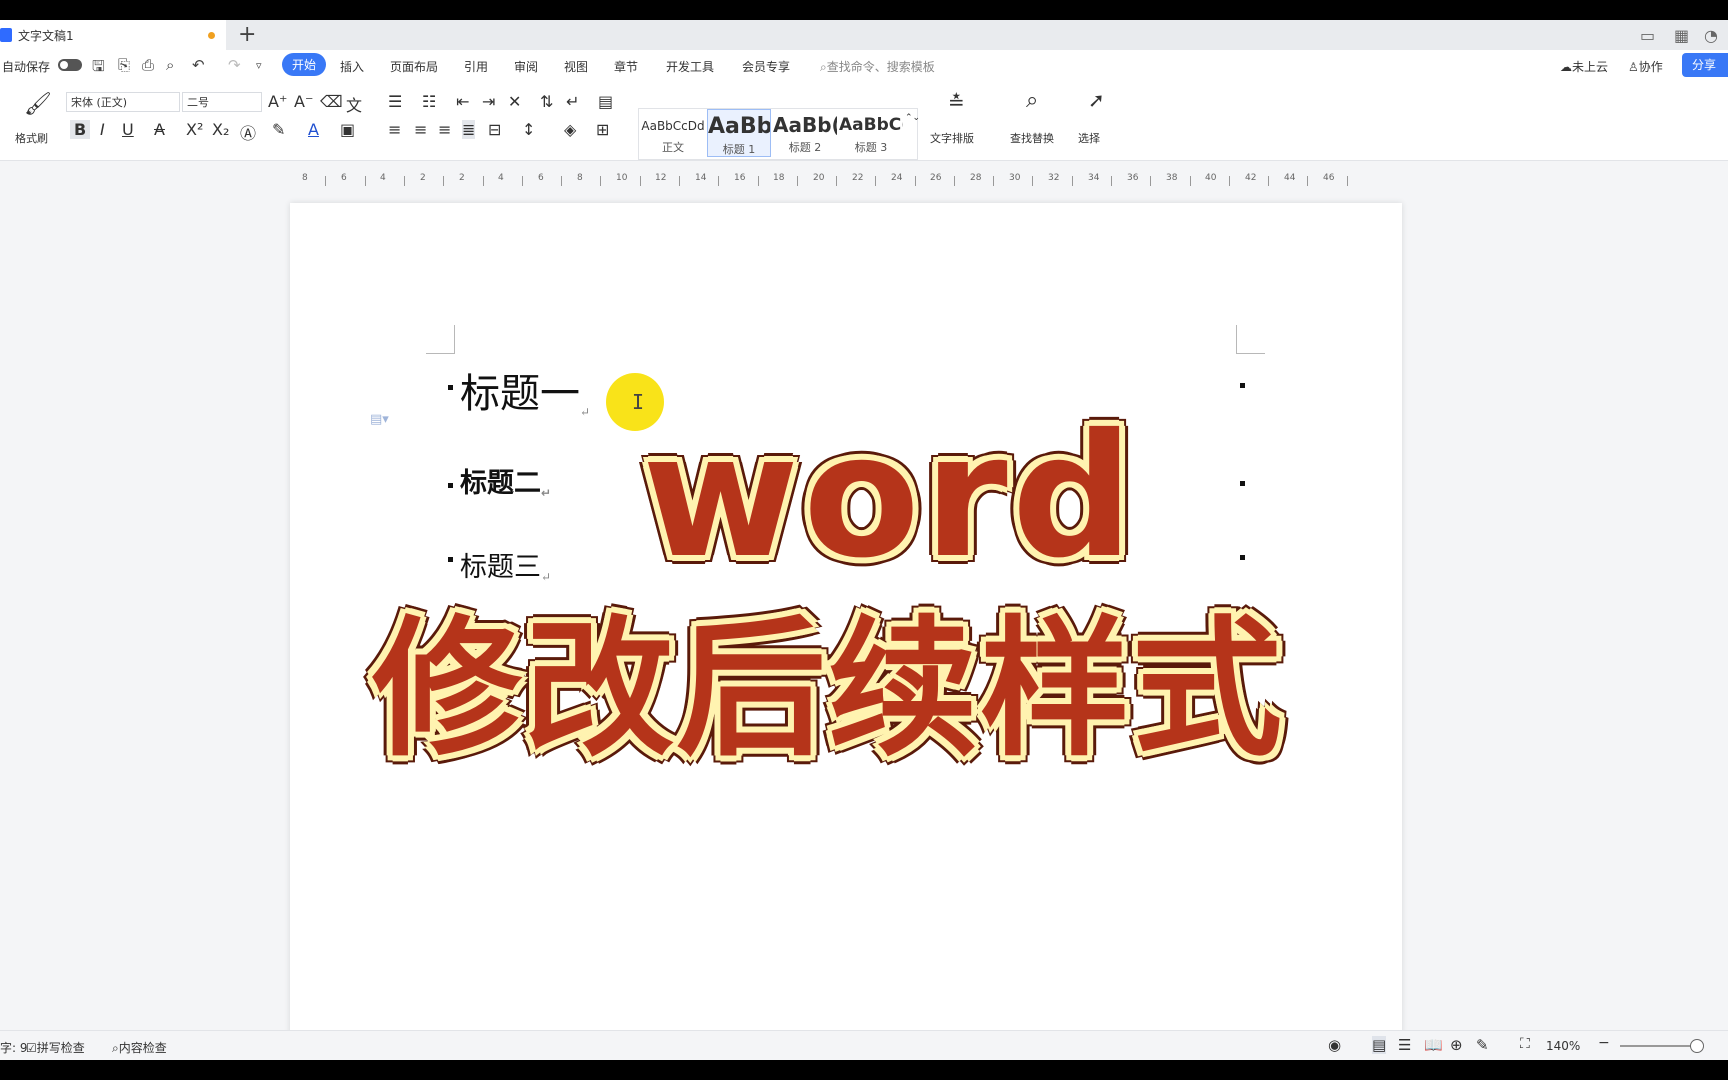 This screenshot has width=1728, height=1080. Describe the element at coordinates (123, 102) in the screenshot. I see `font-name-select: 宋体 (正文)` at that location.